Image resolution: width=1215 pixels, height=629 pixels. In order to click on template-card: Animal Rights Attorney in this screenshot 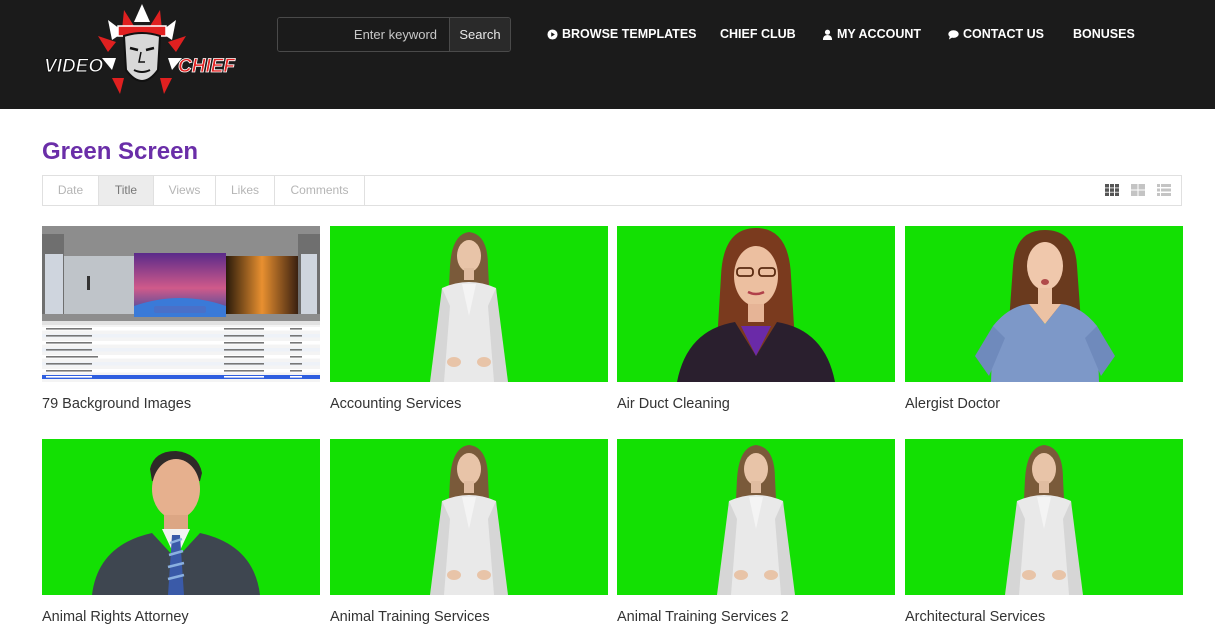, I will do `click(181, 532)`.